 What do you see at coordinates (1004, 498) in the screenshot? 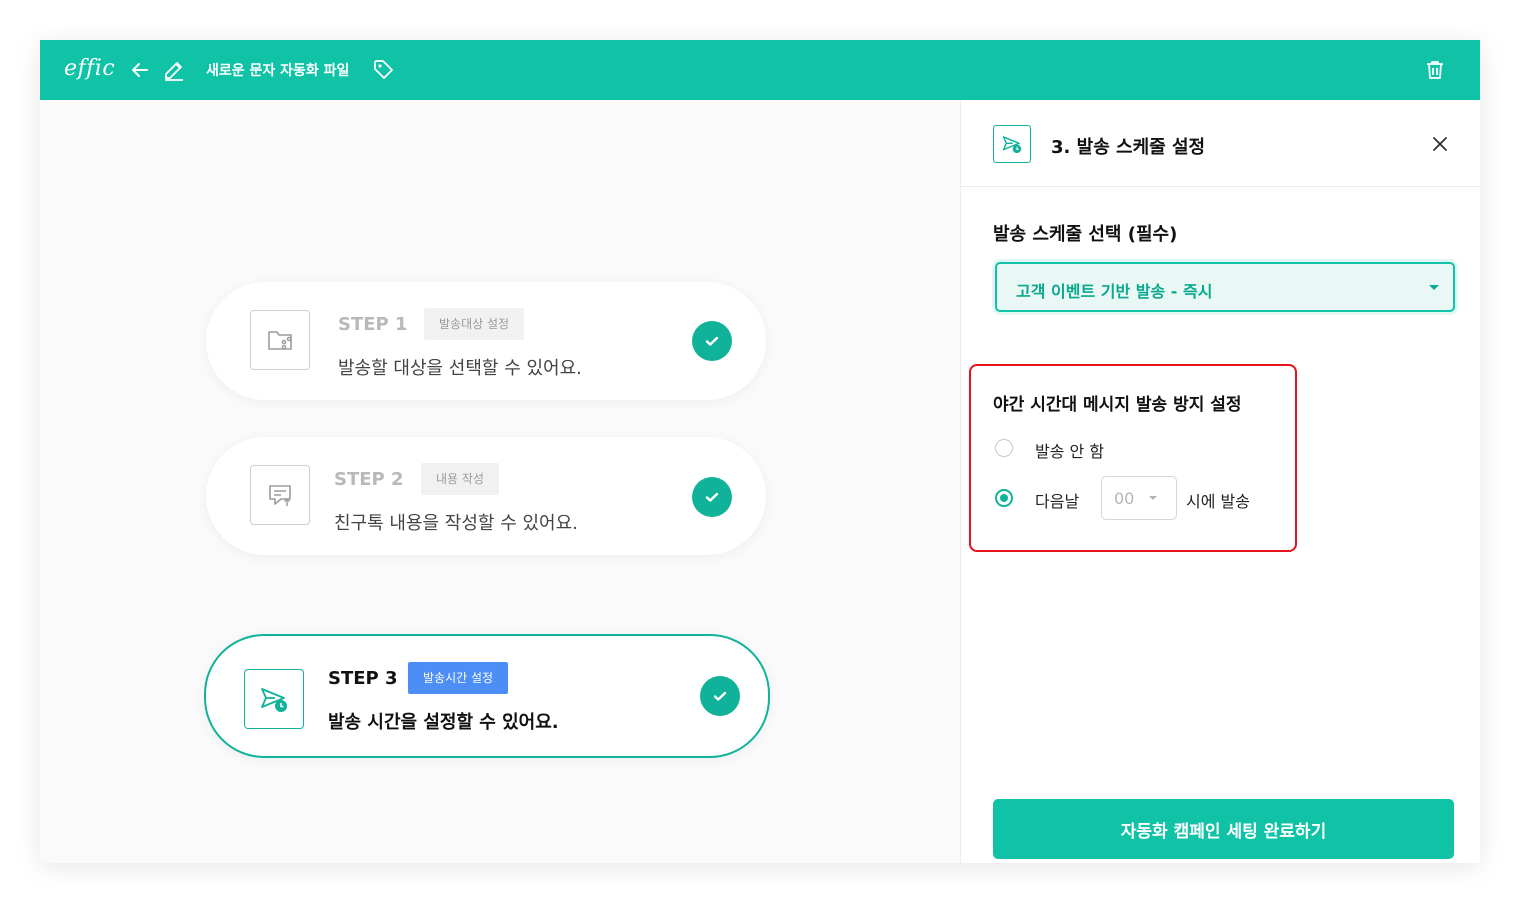
I see `radio-next-day` at bounding box center [1004, 498].